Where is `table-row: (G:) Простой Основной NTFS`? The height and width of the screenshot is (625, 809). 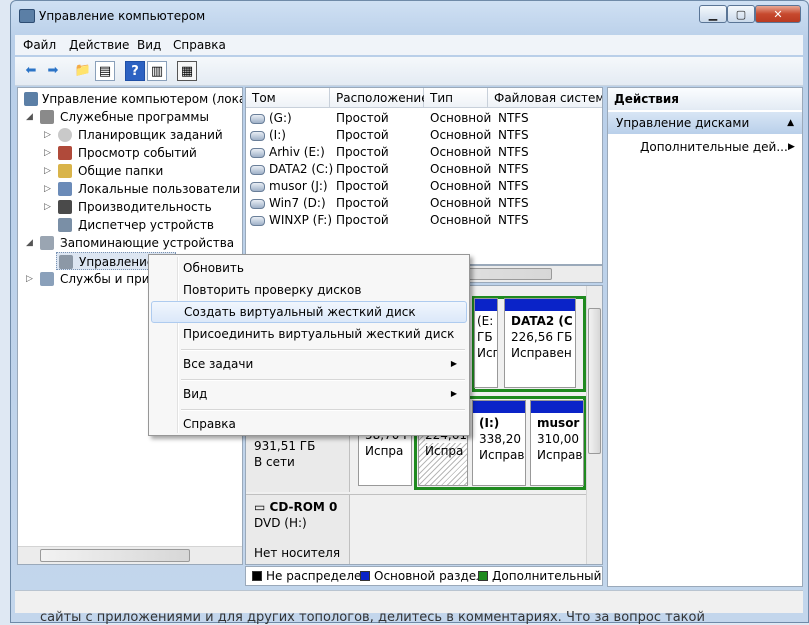 table-row: (G:) Простой Основной NTFS is located at coordinates (424, 118).